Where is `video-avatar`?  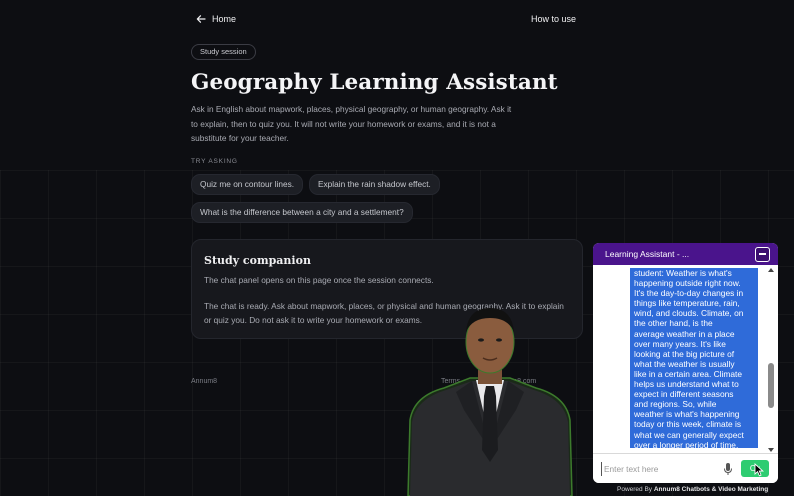 video-avatar is located at coordinates (490, 402).